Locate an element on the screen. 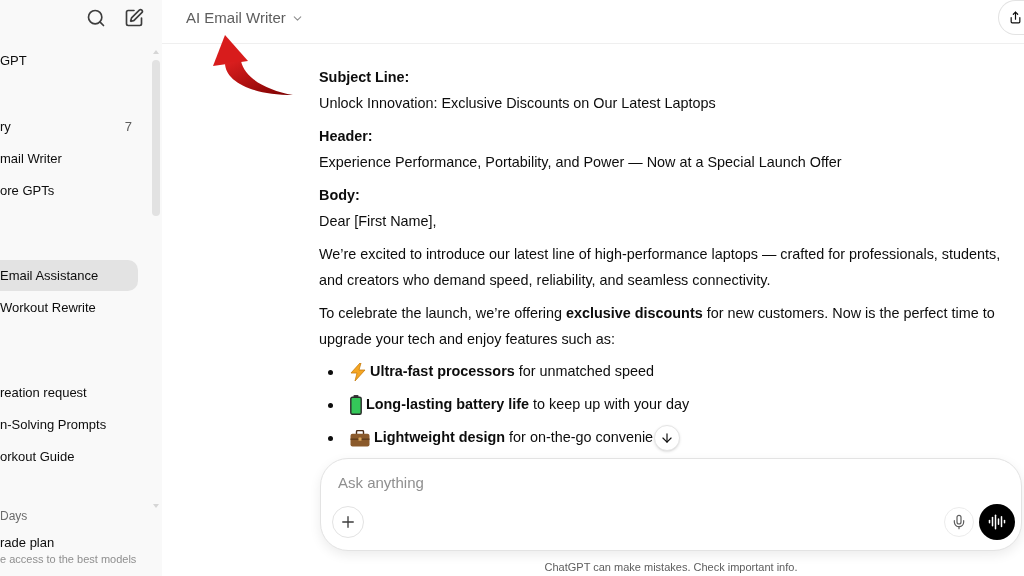 This screenshot has width=1024, height=576. pencil-square-icon is located at coordinates (134, 18).